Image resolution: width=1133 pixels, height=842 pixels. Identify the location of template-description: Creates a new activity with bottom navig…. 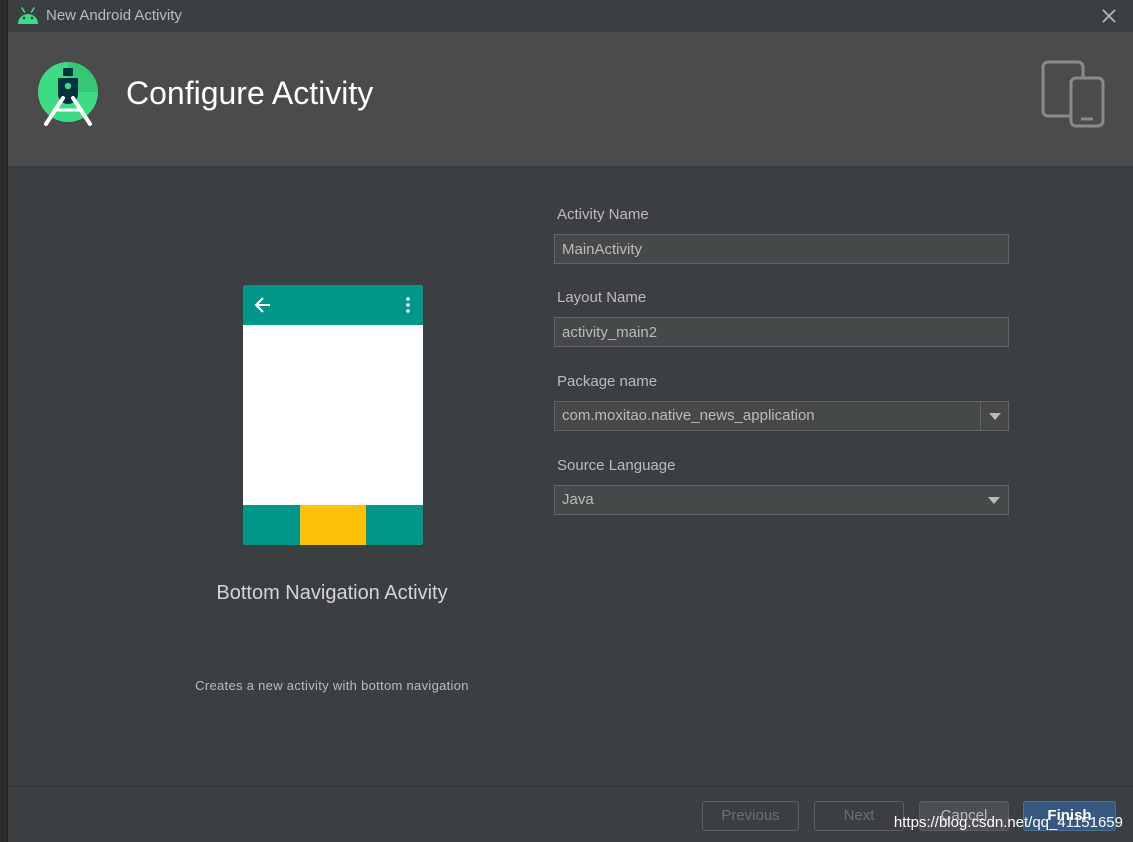
(332, 685).